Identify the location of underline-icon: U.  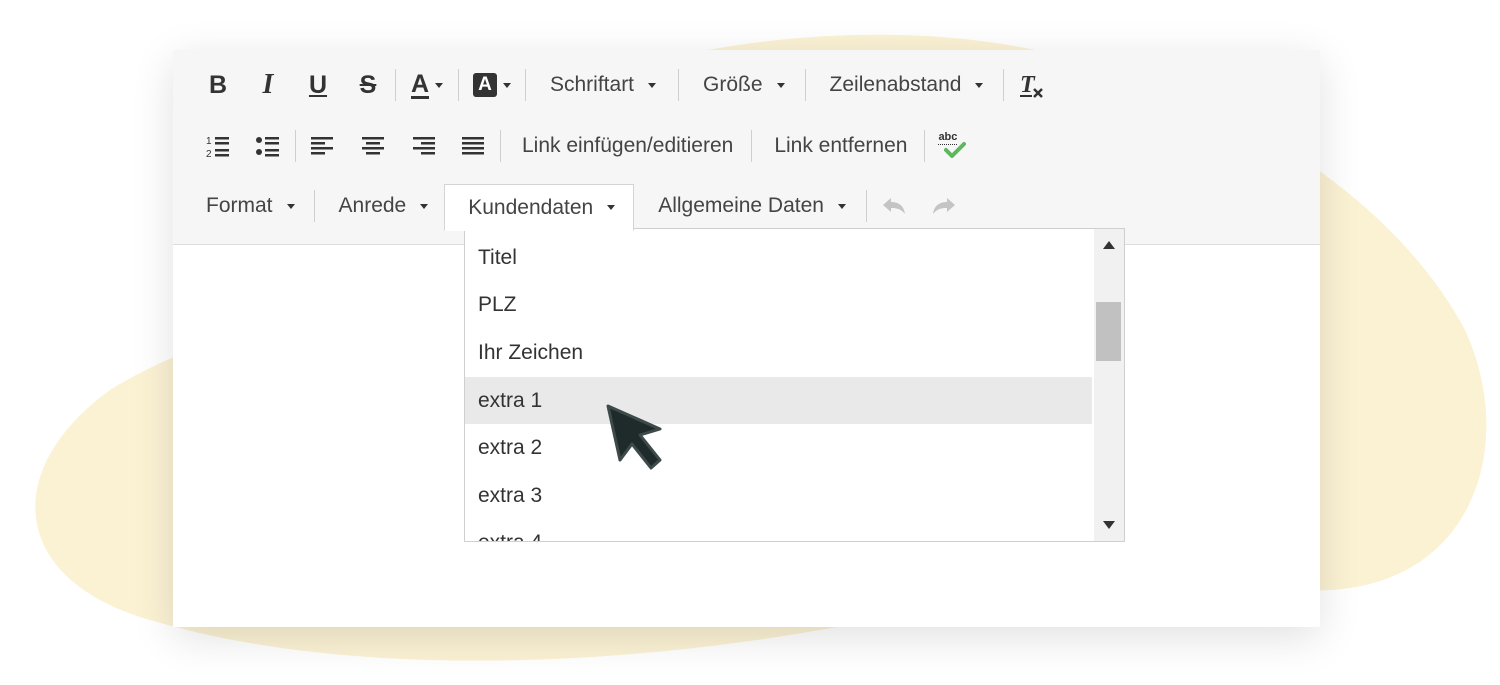
(318, 84).